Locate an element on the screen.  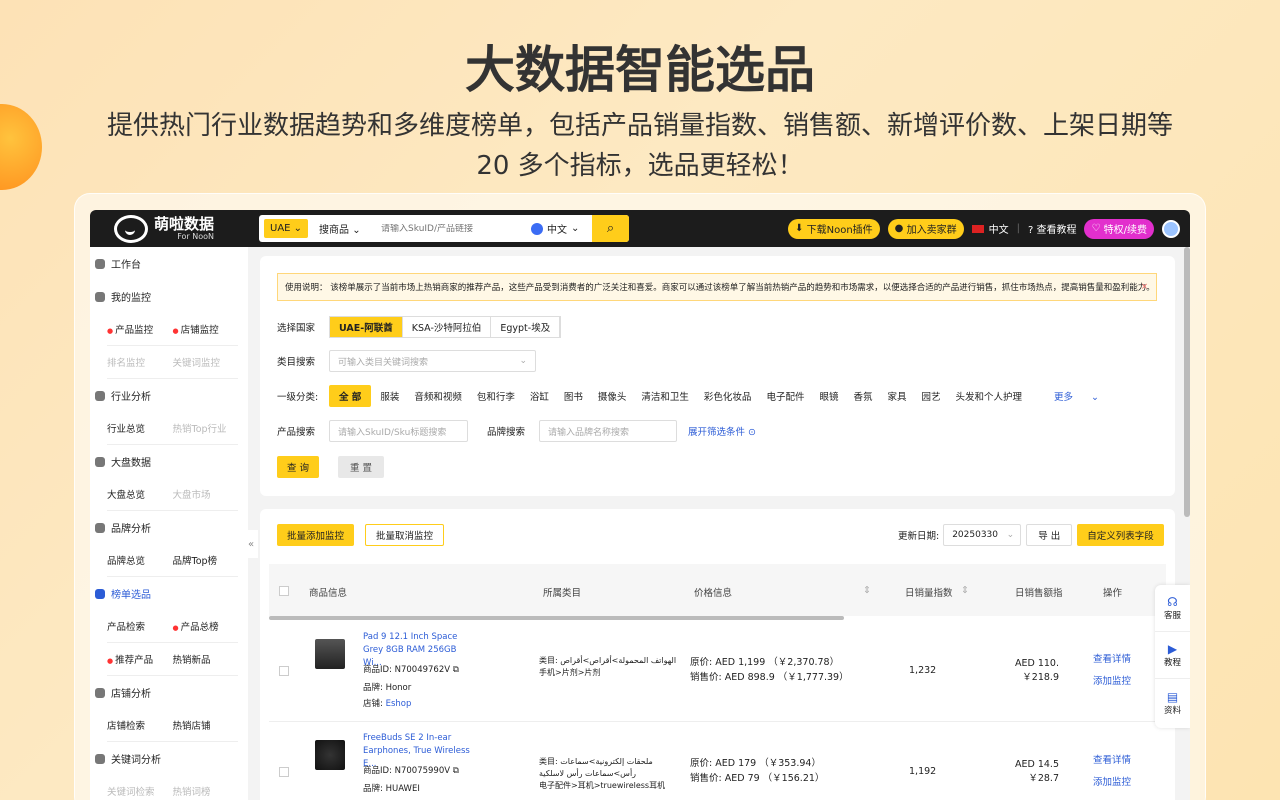
download-plugin-button: ⬇ 下载Noon插件 is located at coordinates (834, 228).